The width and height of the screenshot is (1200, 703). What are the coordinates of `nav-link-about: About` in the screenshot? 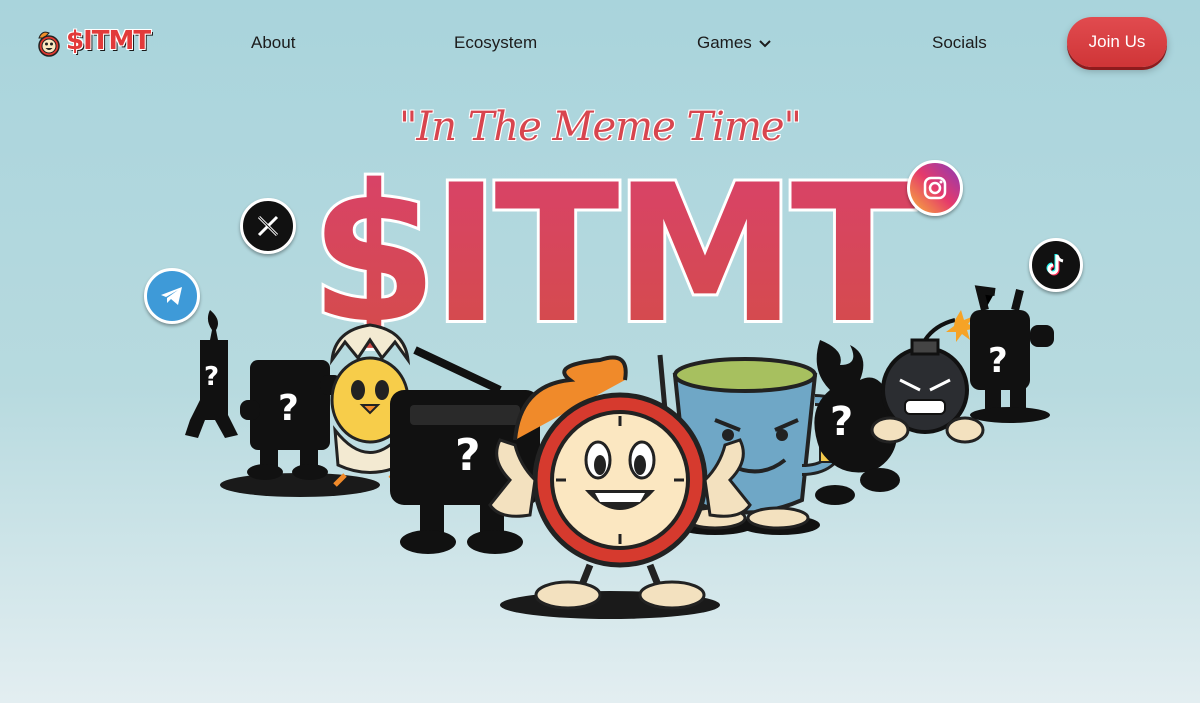 It's located at (273, 43).